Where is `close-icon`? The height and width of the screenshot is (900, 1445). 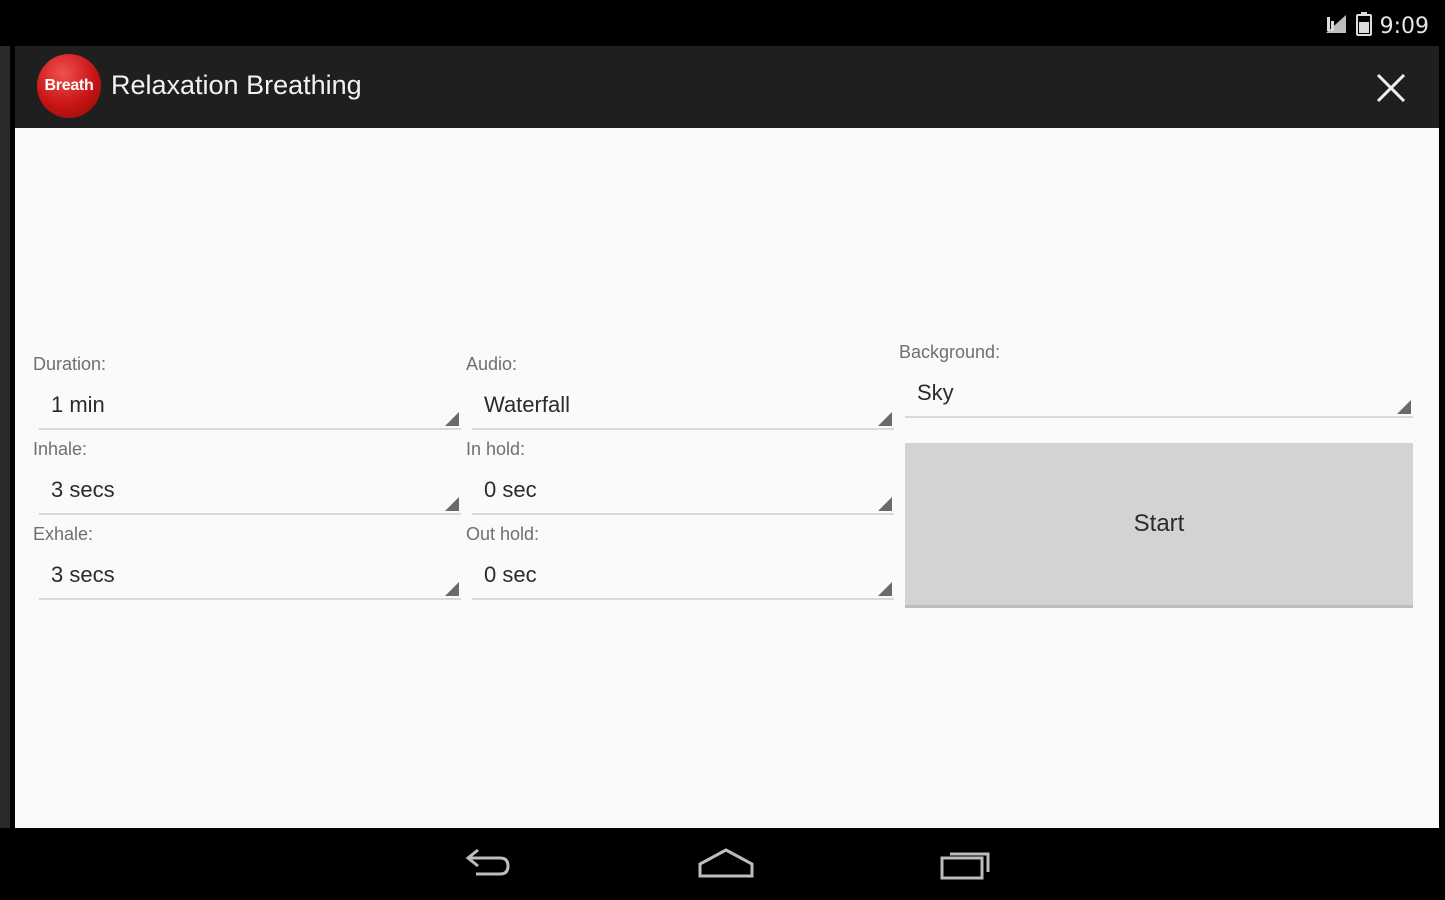 close-icon is located at coordinates (1391, 88).